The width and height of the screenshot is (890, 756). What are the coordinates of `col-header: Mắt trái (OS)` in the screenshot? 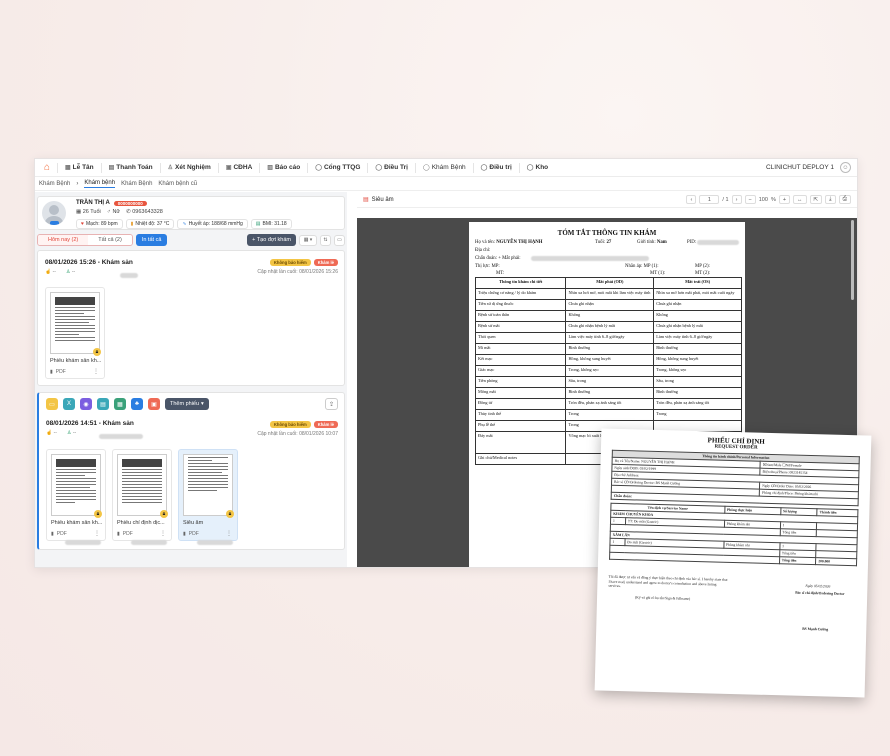 It's located at (697, 283).